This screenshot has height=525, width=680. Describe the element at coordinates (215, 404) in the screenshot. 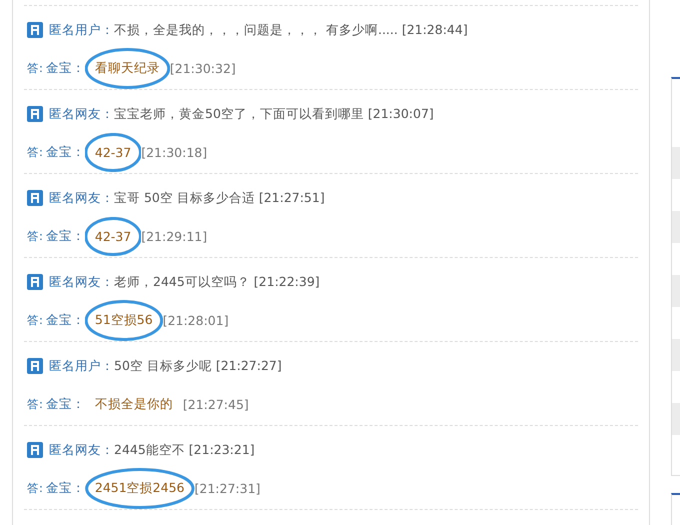

I see `answer-time: [21:27:45]` at that location.